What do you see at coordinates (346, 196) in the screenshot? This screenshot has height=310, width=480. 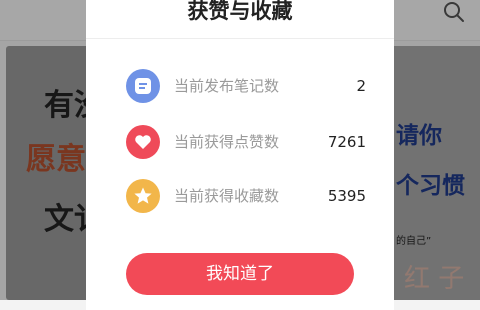 I see `stat-value: 5395` at bounding box center [346, 196].